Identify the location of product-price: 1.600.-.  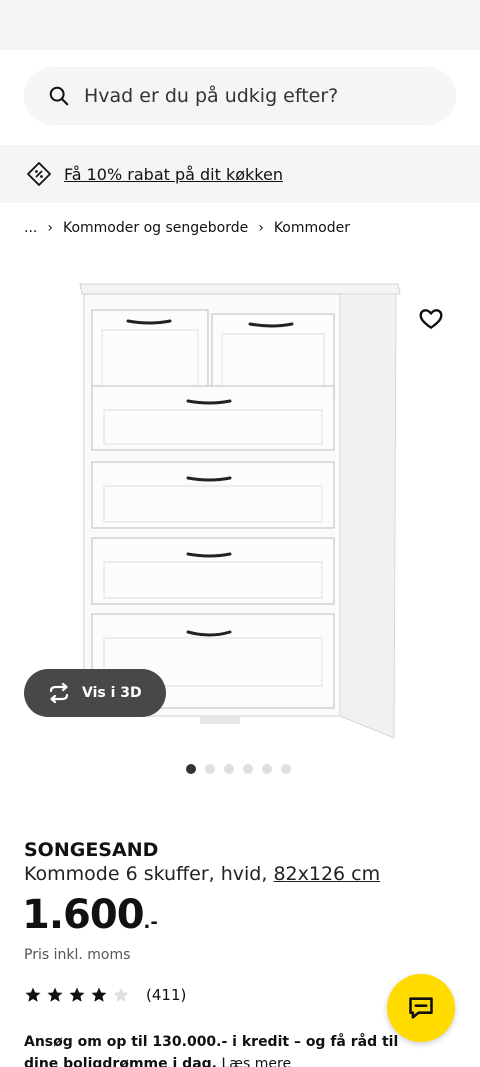
(90, 915).